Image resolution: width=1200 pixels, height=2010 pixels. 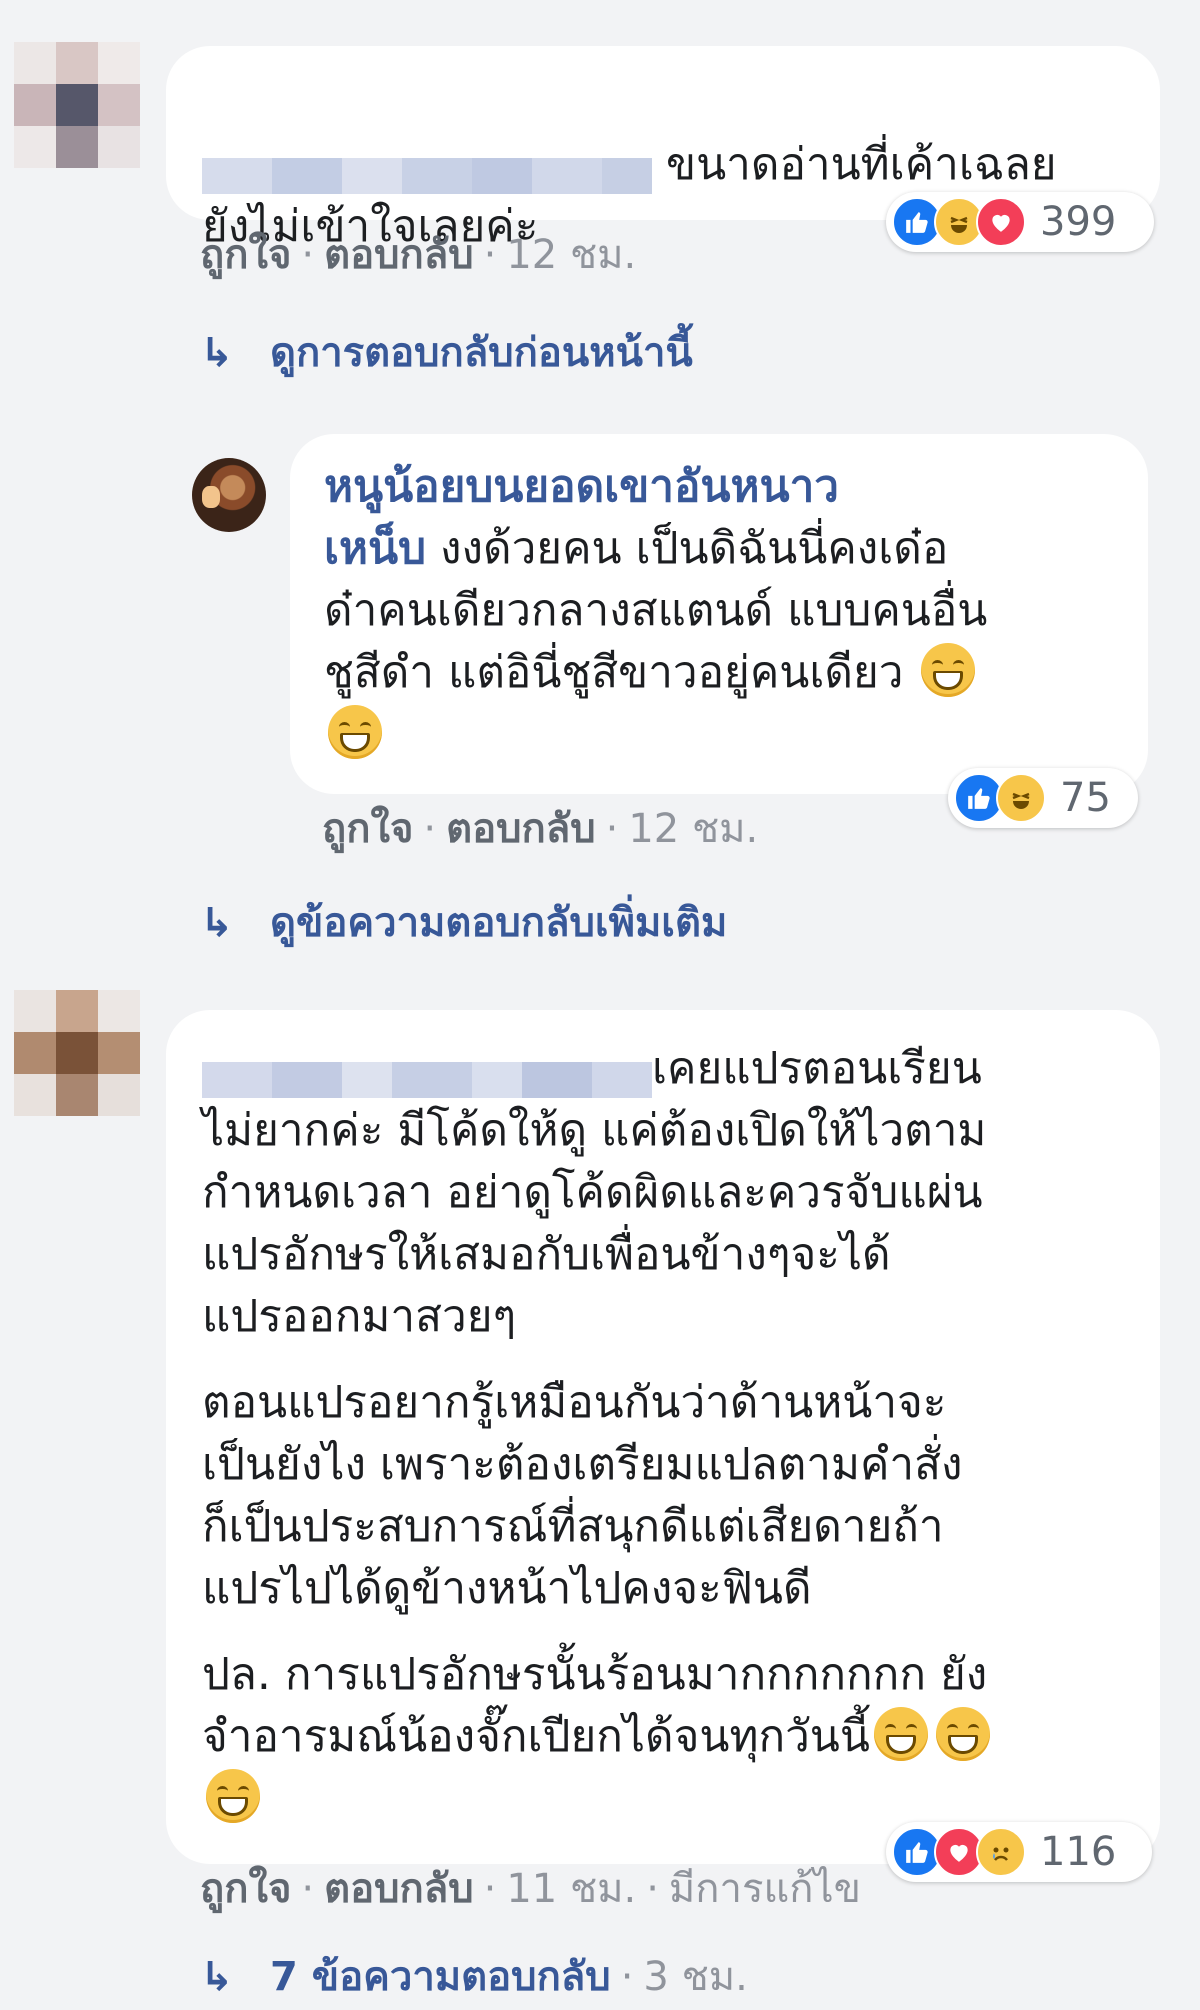 I want to click on comment-text: แปรอักษรให้เสมอกับเพื่อนข้างๆจะได้, so click(x=546, y=1254).